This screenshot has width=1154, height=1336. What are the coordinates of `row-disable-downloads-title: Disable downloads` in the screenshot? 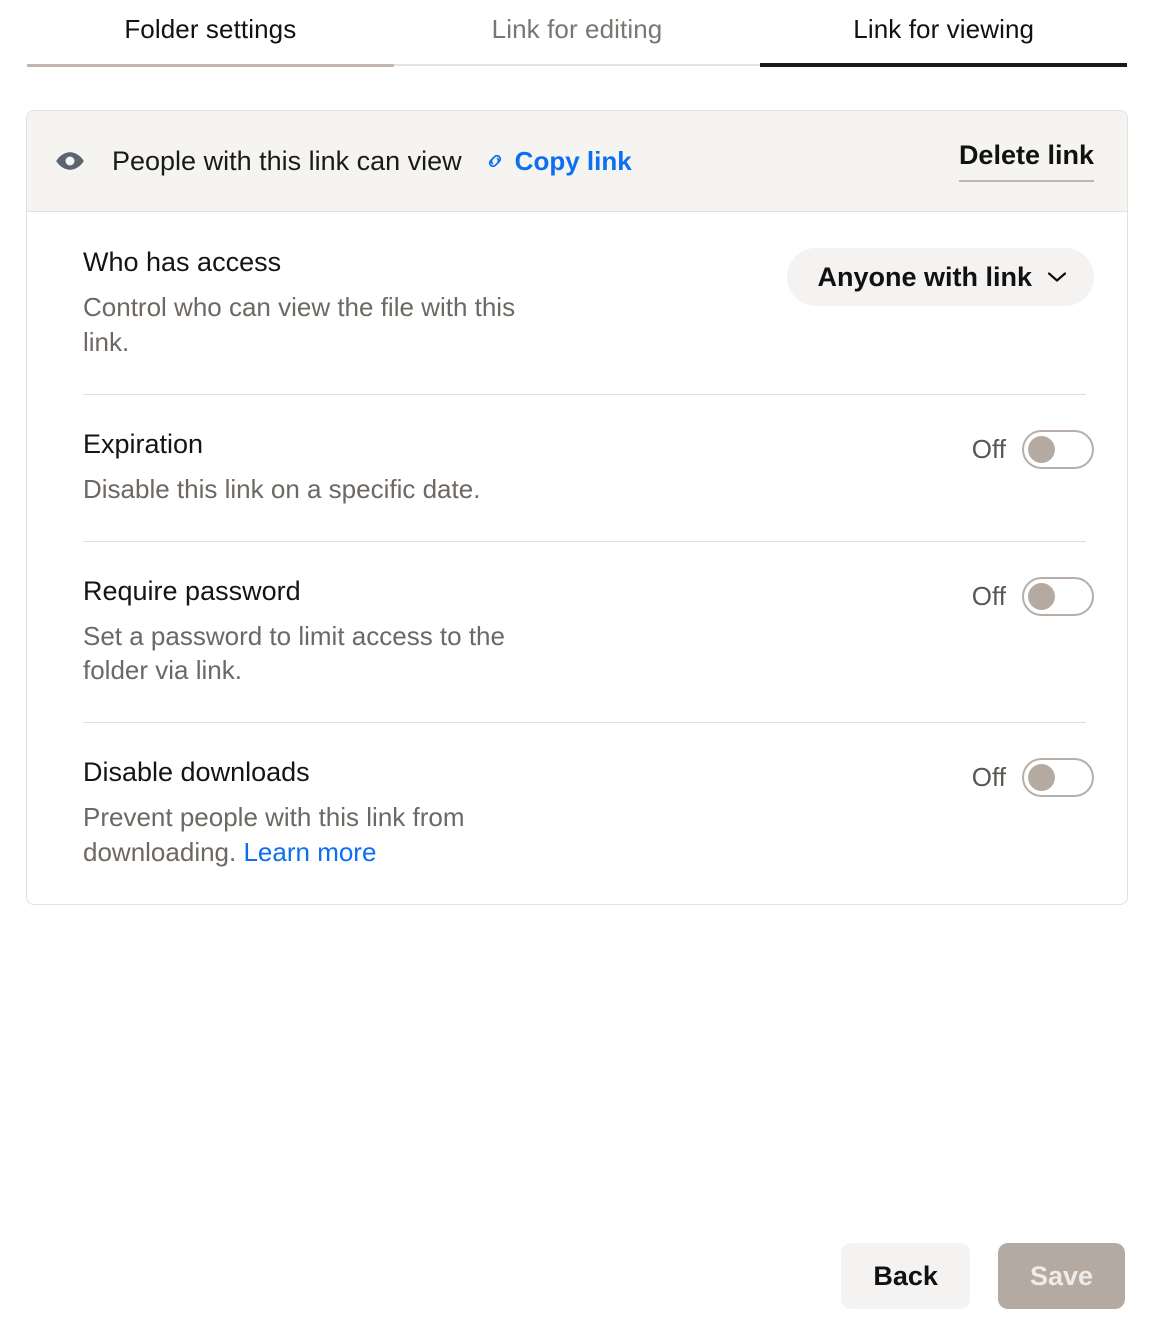 It's located at (196, 772).